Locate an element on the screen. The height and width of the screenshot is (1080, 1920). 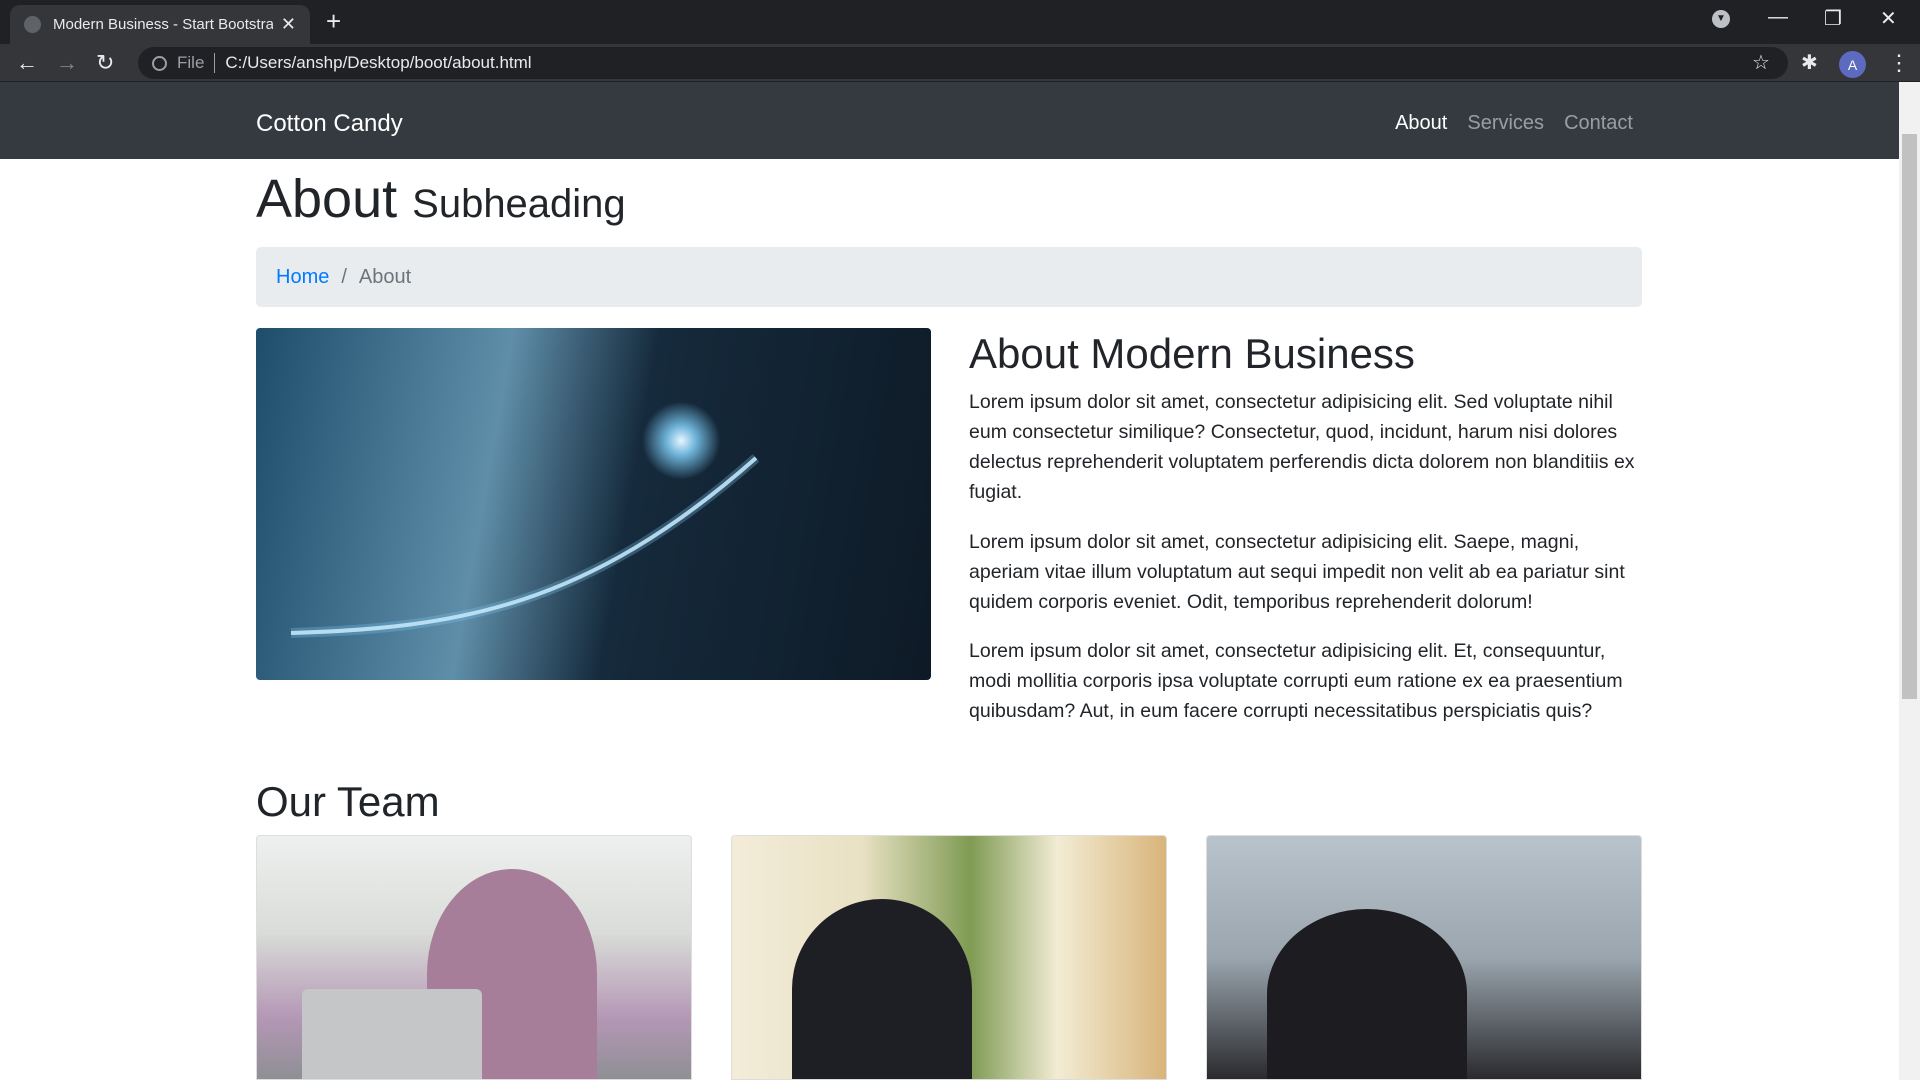
breadcrumb: Home / About is located at coordinates (949, 277).